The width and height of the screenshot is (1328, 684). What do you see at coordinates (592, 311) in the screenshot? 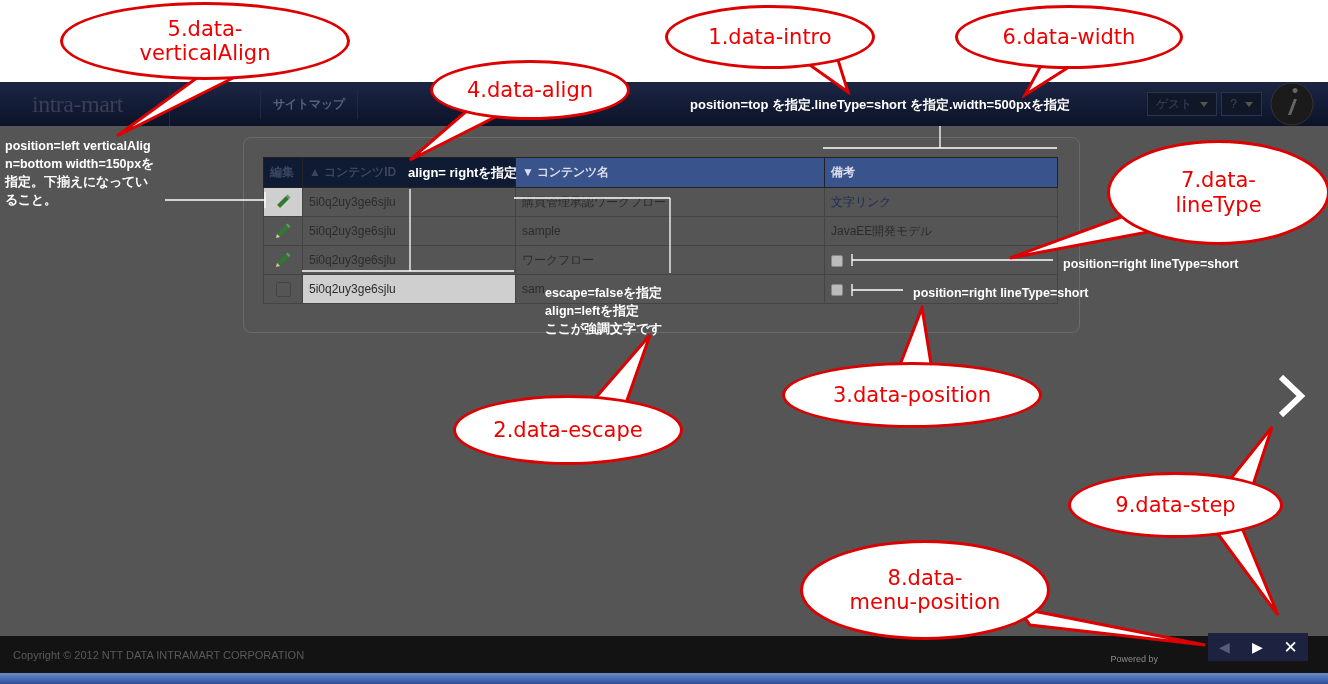
I see `tooltip-text: align=leftを指定` at bounding box center [592, 311].